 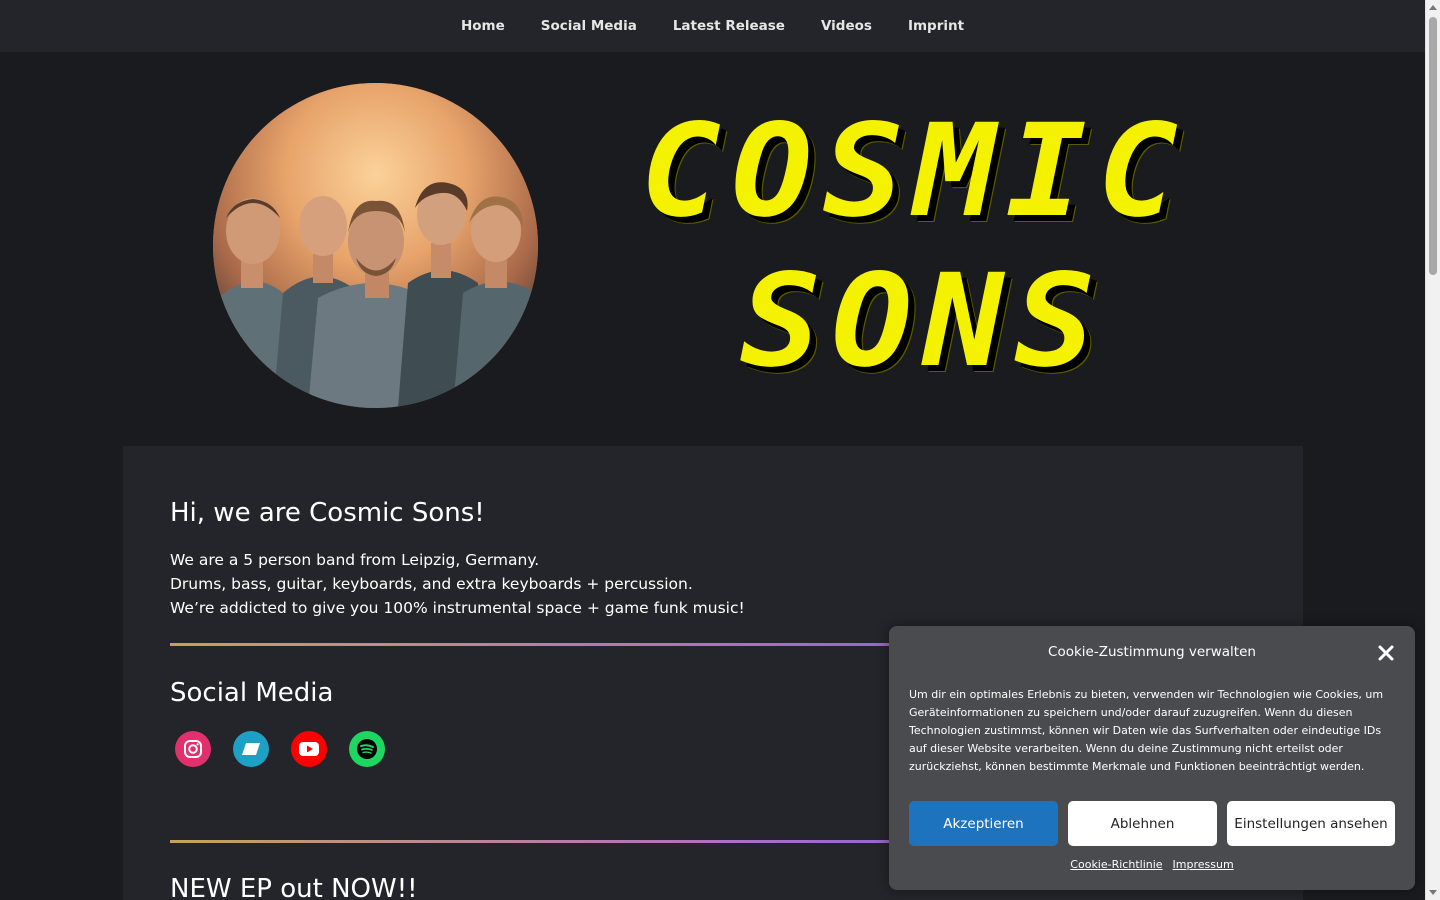 I want to click on instagram-glyph, so click(x=193, y=749).